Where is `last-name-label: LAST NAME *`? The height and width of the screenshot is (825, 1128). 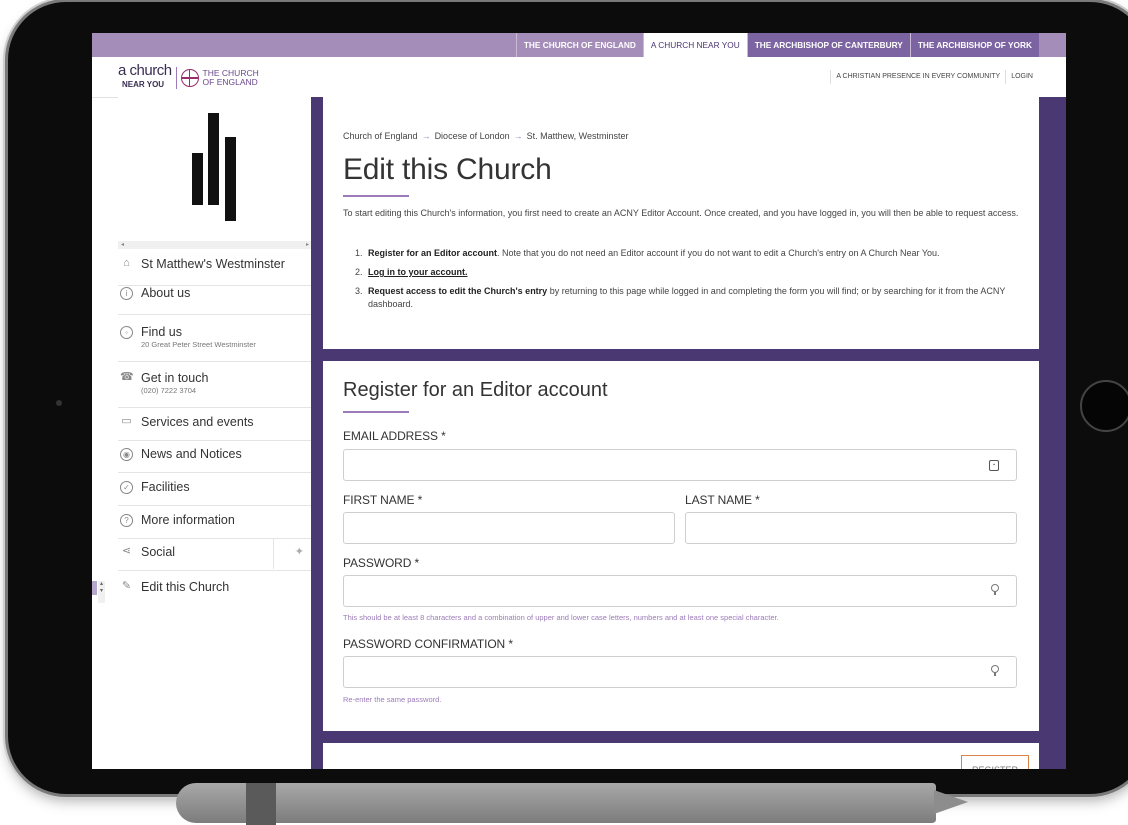
last-name-label: LAST NAME * is located at coordinates (722, 500).